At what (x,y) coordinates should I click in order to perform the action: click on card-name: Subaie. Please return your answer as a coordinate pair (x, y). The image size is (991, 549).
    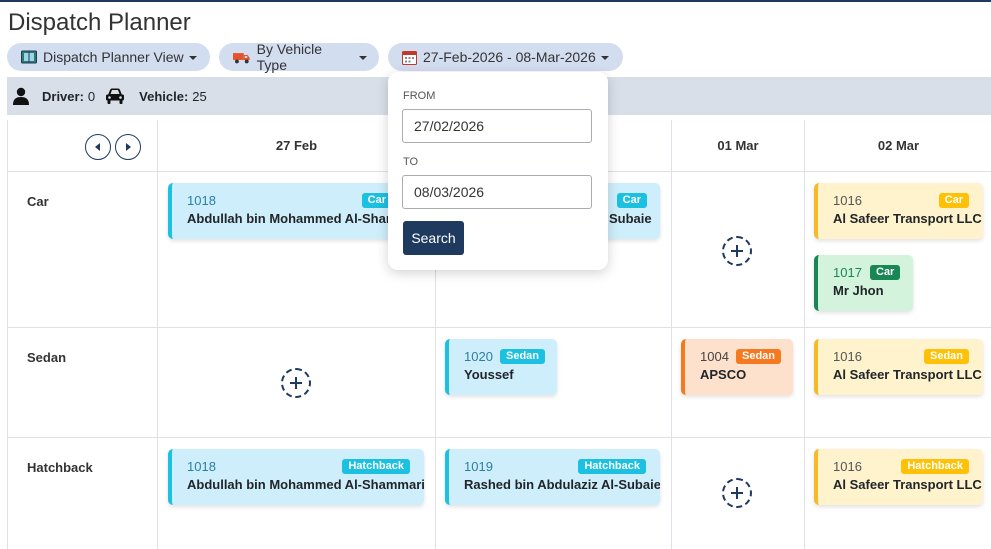
    Looking at the image, I should click on (630, 218).